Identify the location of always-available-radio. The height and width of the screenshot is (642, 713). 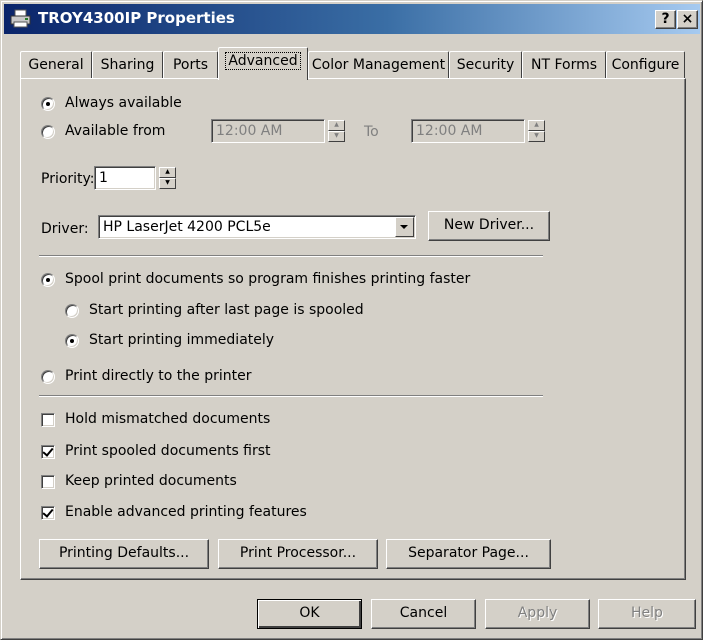
(48, 104).